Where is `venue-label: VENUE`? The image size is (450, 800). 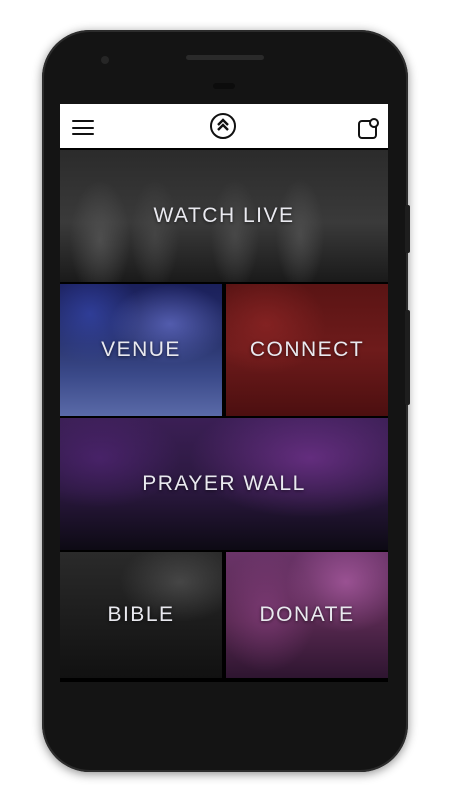 venue-label: VENUE is located at coordinates (141, 349).